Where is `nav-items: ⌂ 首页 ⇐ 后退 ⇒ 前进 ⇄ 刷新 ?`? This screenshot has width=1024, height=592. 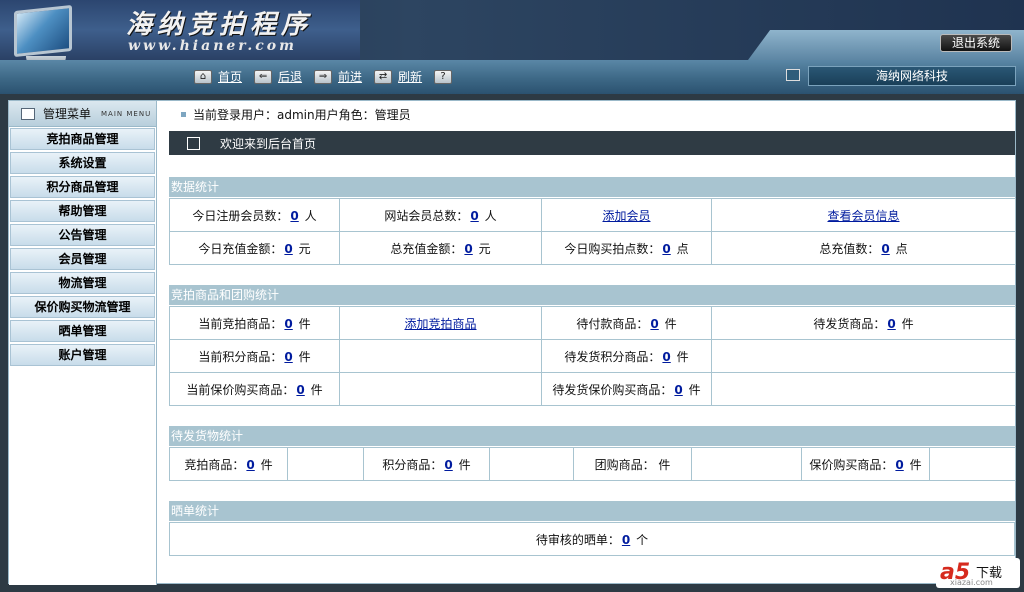 nav-items: ⌂ 首页 ⇐ 后退 ⇒ 前进 ⇄ 刷新 ? is located at coordinates (326, 76).